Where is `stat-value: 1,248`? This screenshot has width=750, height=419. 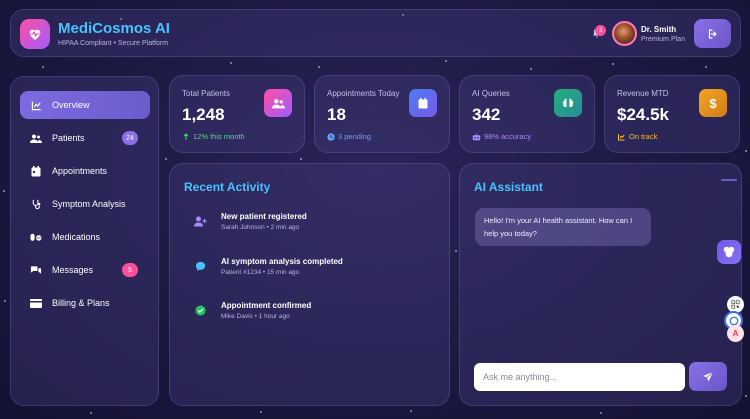 stat-value: 1,248 is located at coordinates (203, 114).